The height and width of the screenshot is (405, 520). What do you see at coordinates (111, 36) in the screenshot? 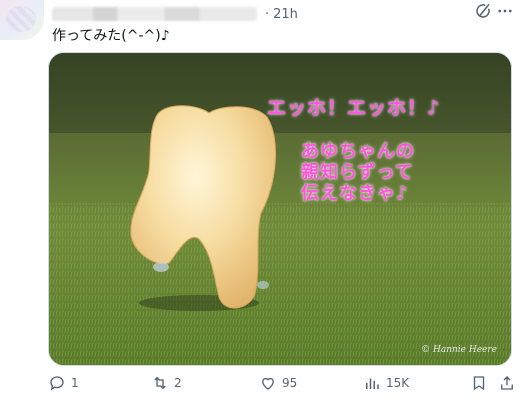
I see `post-text: 作ってみた(^-^)♪` at bounding box center [111, 36].